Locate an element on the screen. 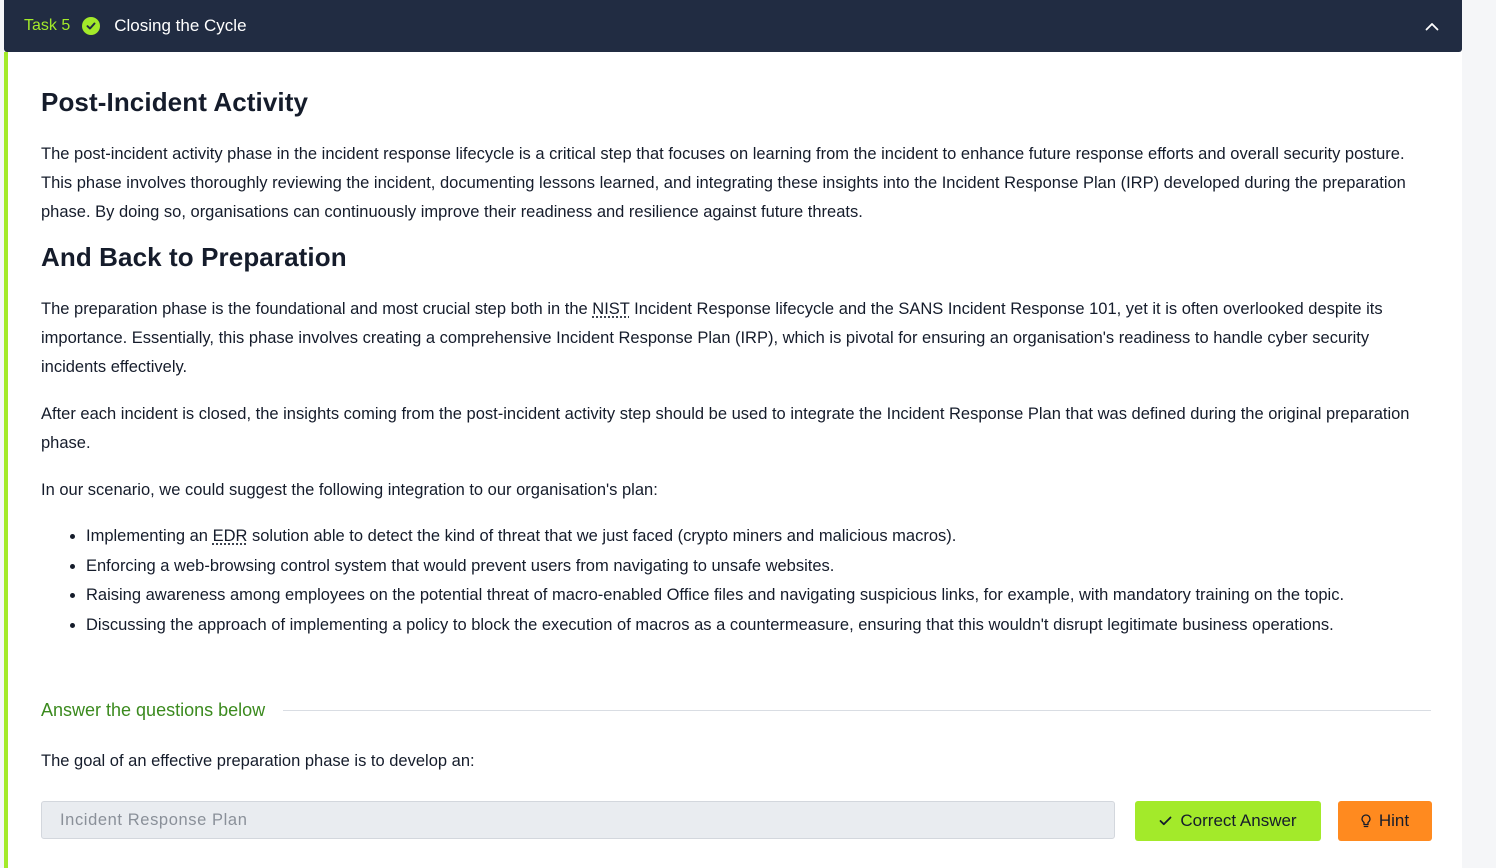  hint-button: Hint is located at coordinates (1385, 821).